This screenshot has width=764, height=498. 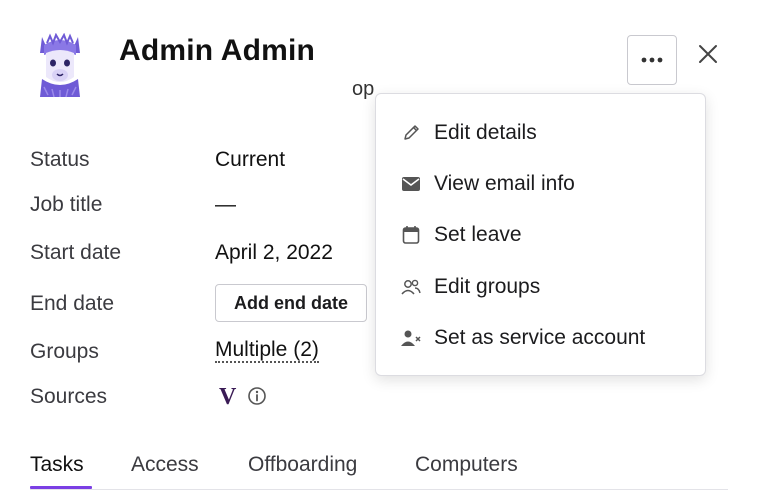 What do you see at coordinates (302, 465) in the screenshot?
I see `tab-offboarding: Offboarding` at bounding box center [302, 465].